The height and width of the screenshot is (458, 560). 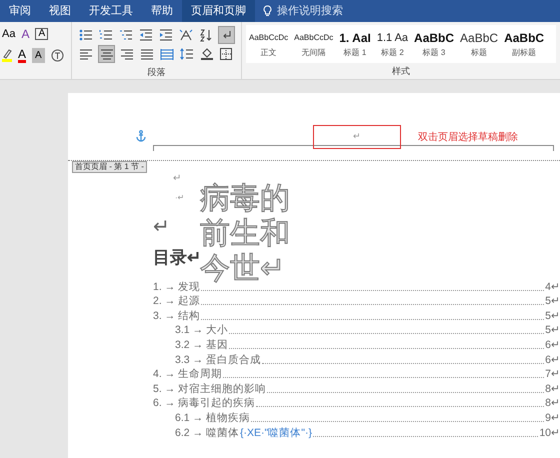 What do you see at coordinates (109, 167) in the screenshot?
I see `header-section-label: 首页页眉 - 第 1 节 -` at bounding box center [109, 167].